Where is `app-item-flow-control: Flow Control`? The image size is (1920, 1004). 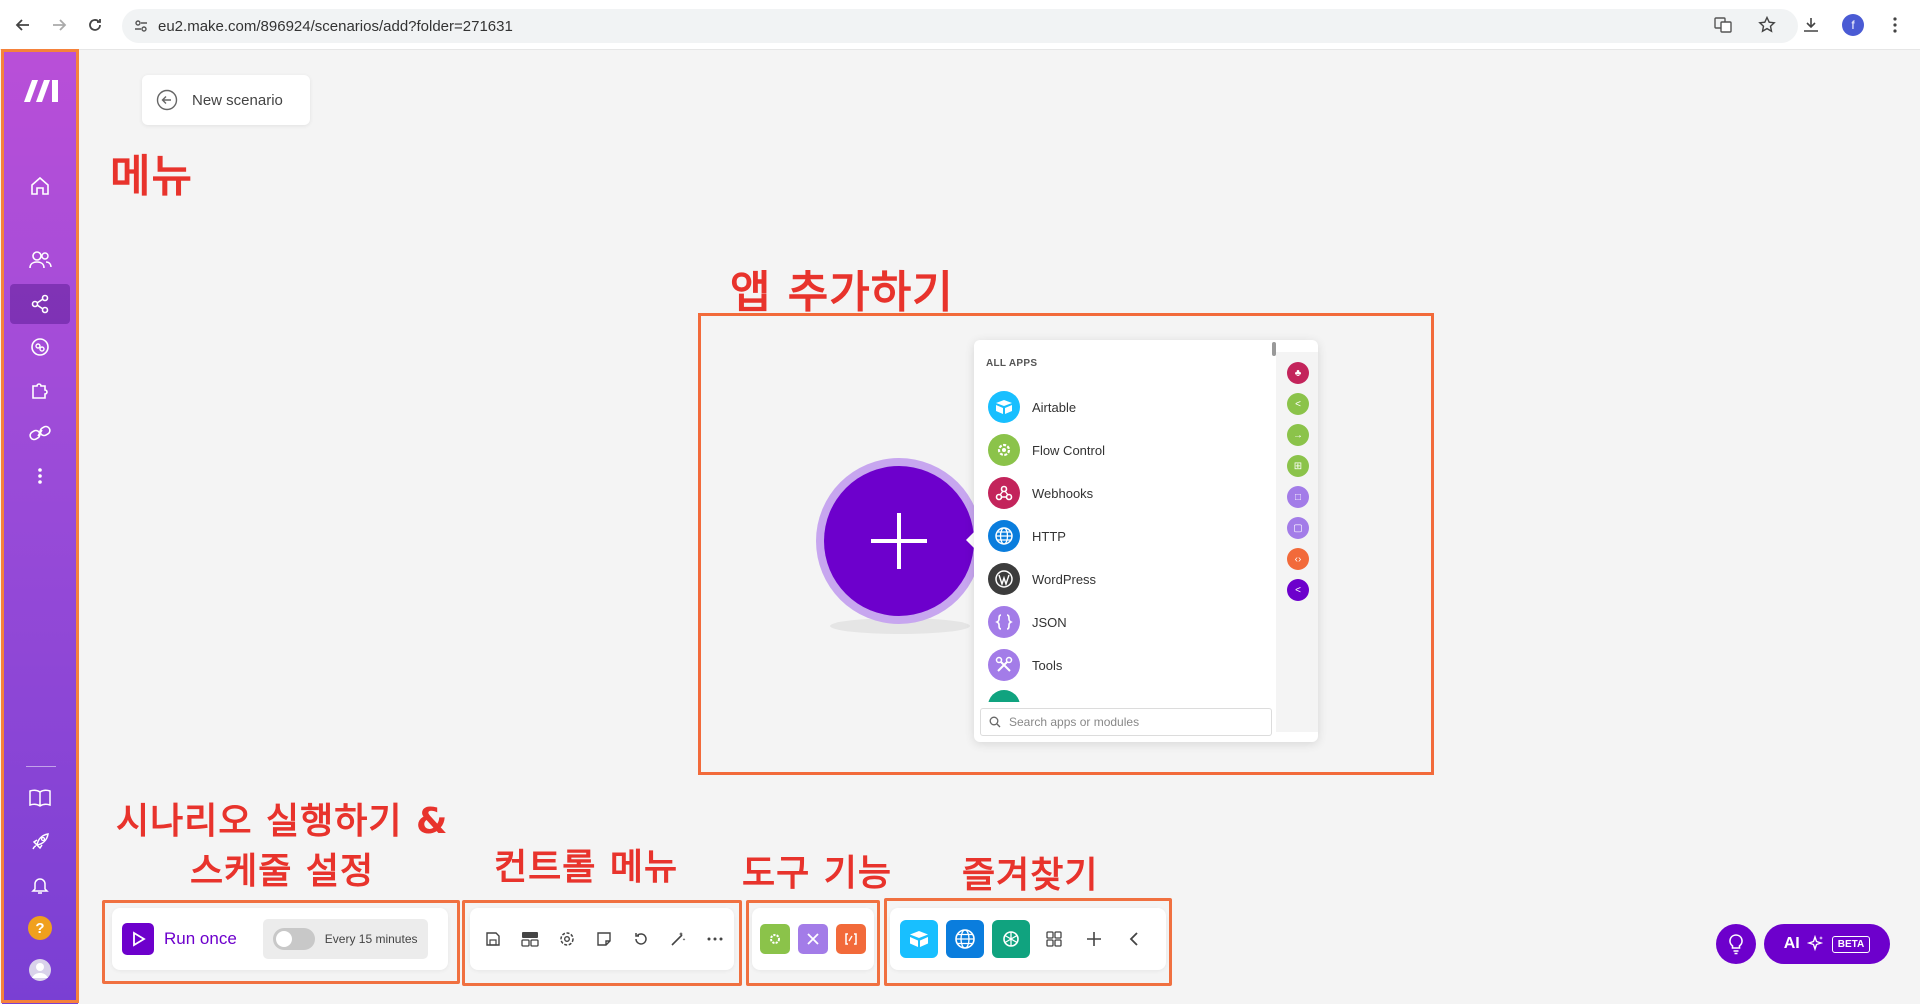
app-item-flow-control: Flow Control is located at coordinates (1046, 450).